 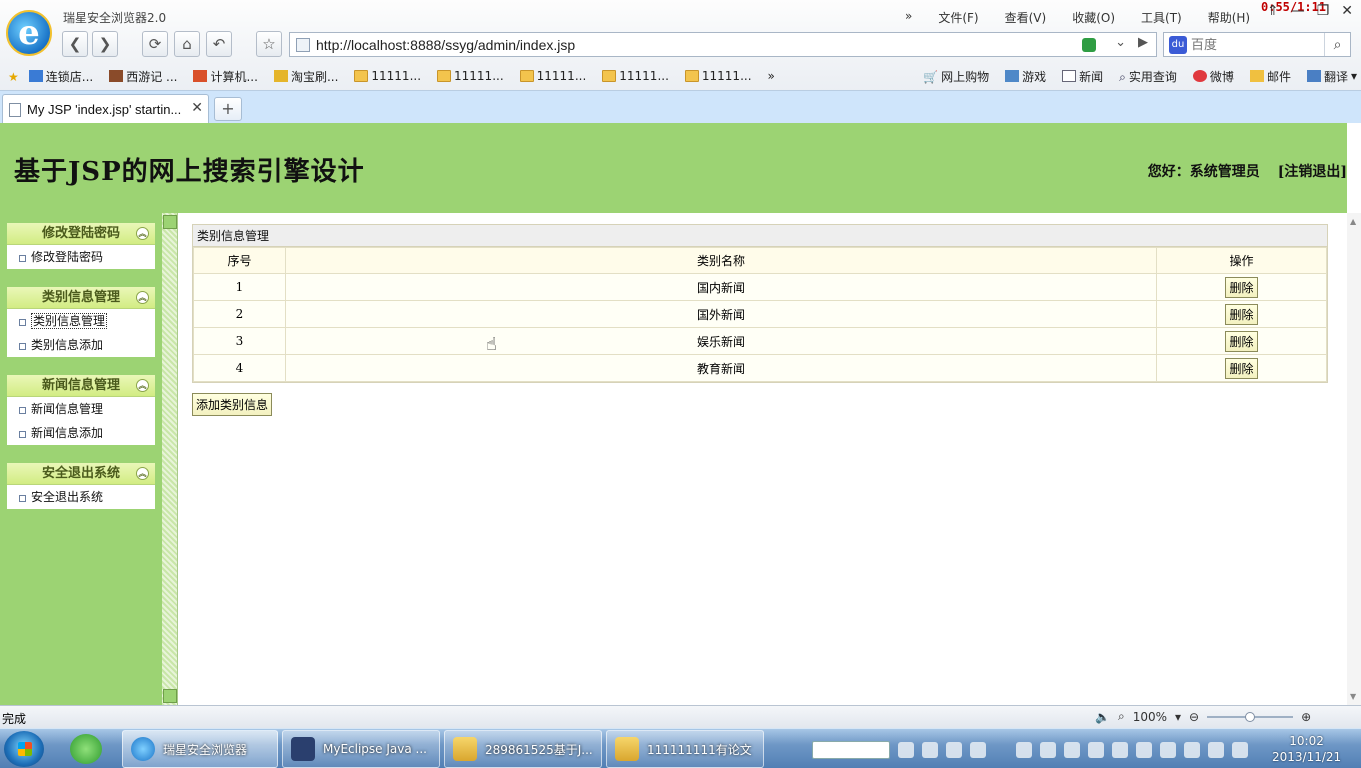 I want to click on close-icon: ✕, so click(x=1347, y=11).